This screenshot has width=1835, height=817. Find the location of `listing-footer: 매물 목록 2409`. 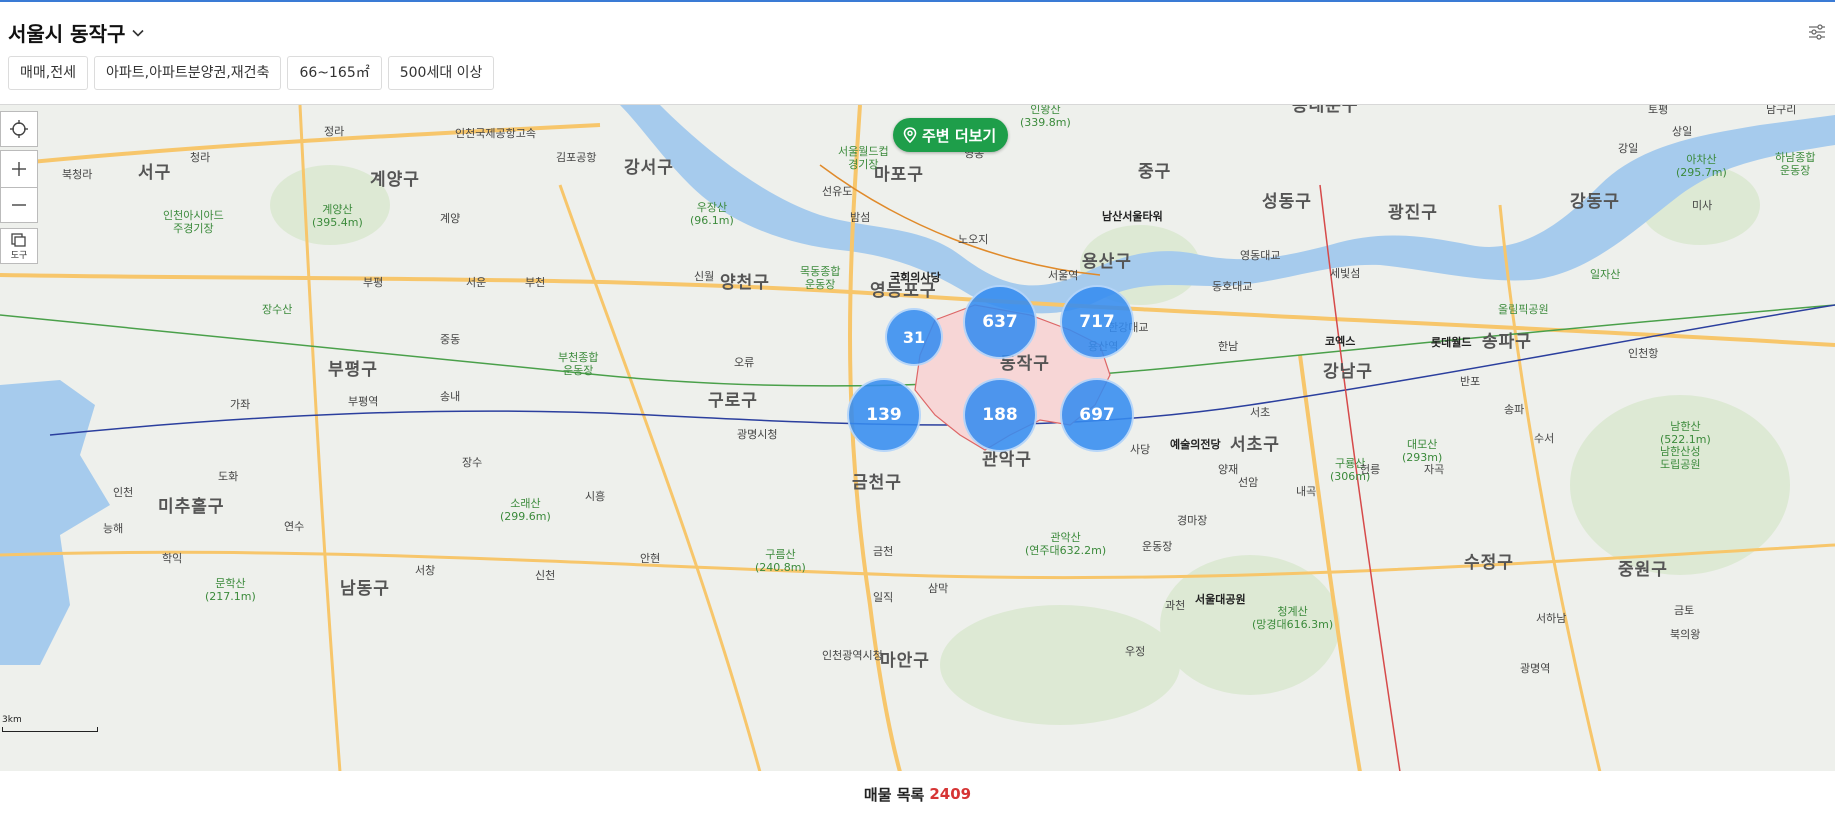

listing-footer: 매물 목록 2409 is located at coordinates (917, 794).